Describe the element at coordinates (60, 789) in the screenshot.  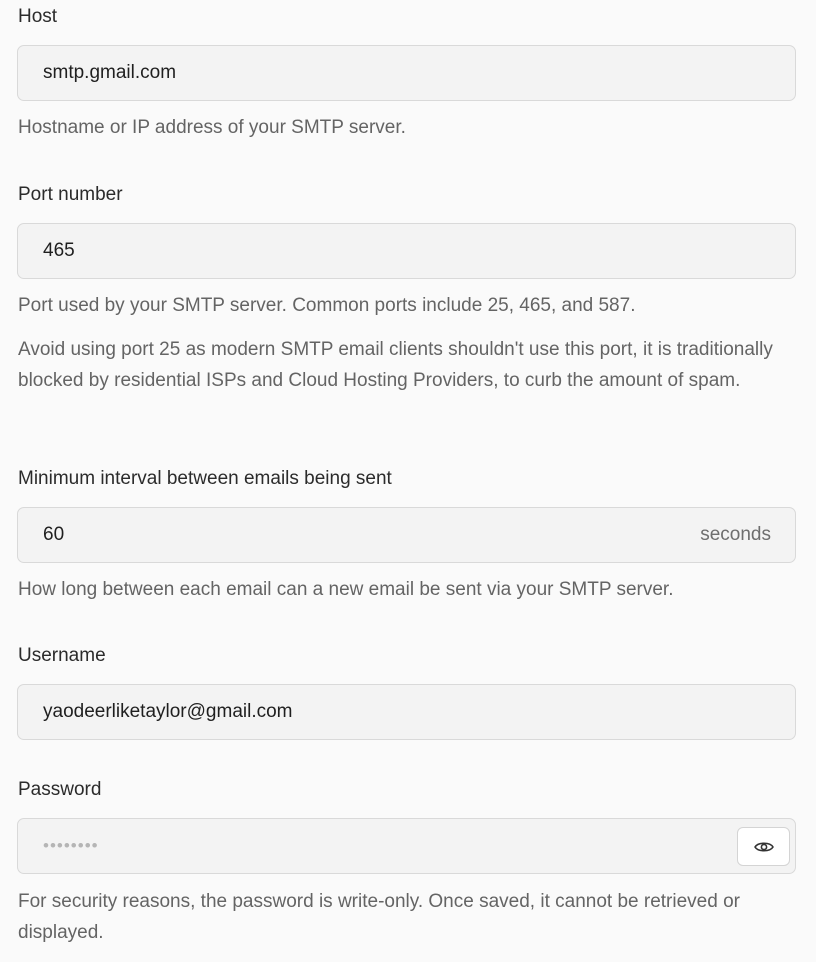
I see `password-label: Password` at that location.